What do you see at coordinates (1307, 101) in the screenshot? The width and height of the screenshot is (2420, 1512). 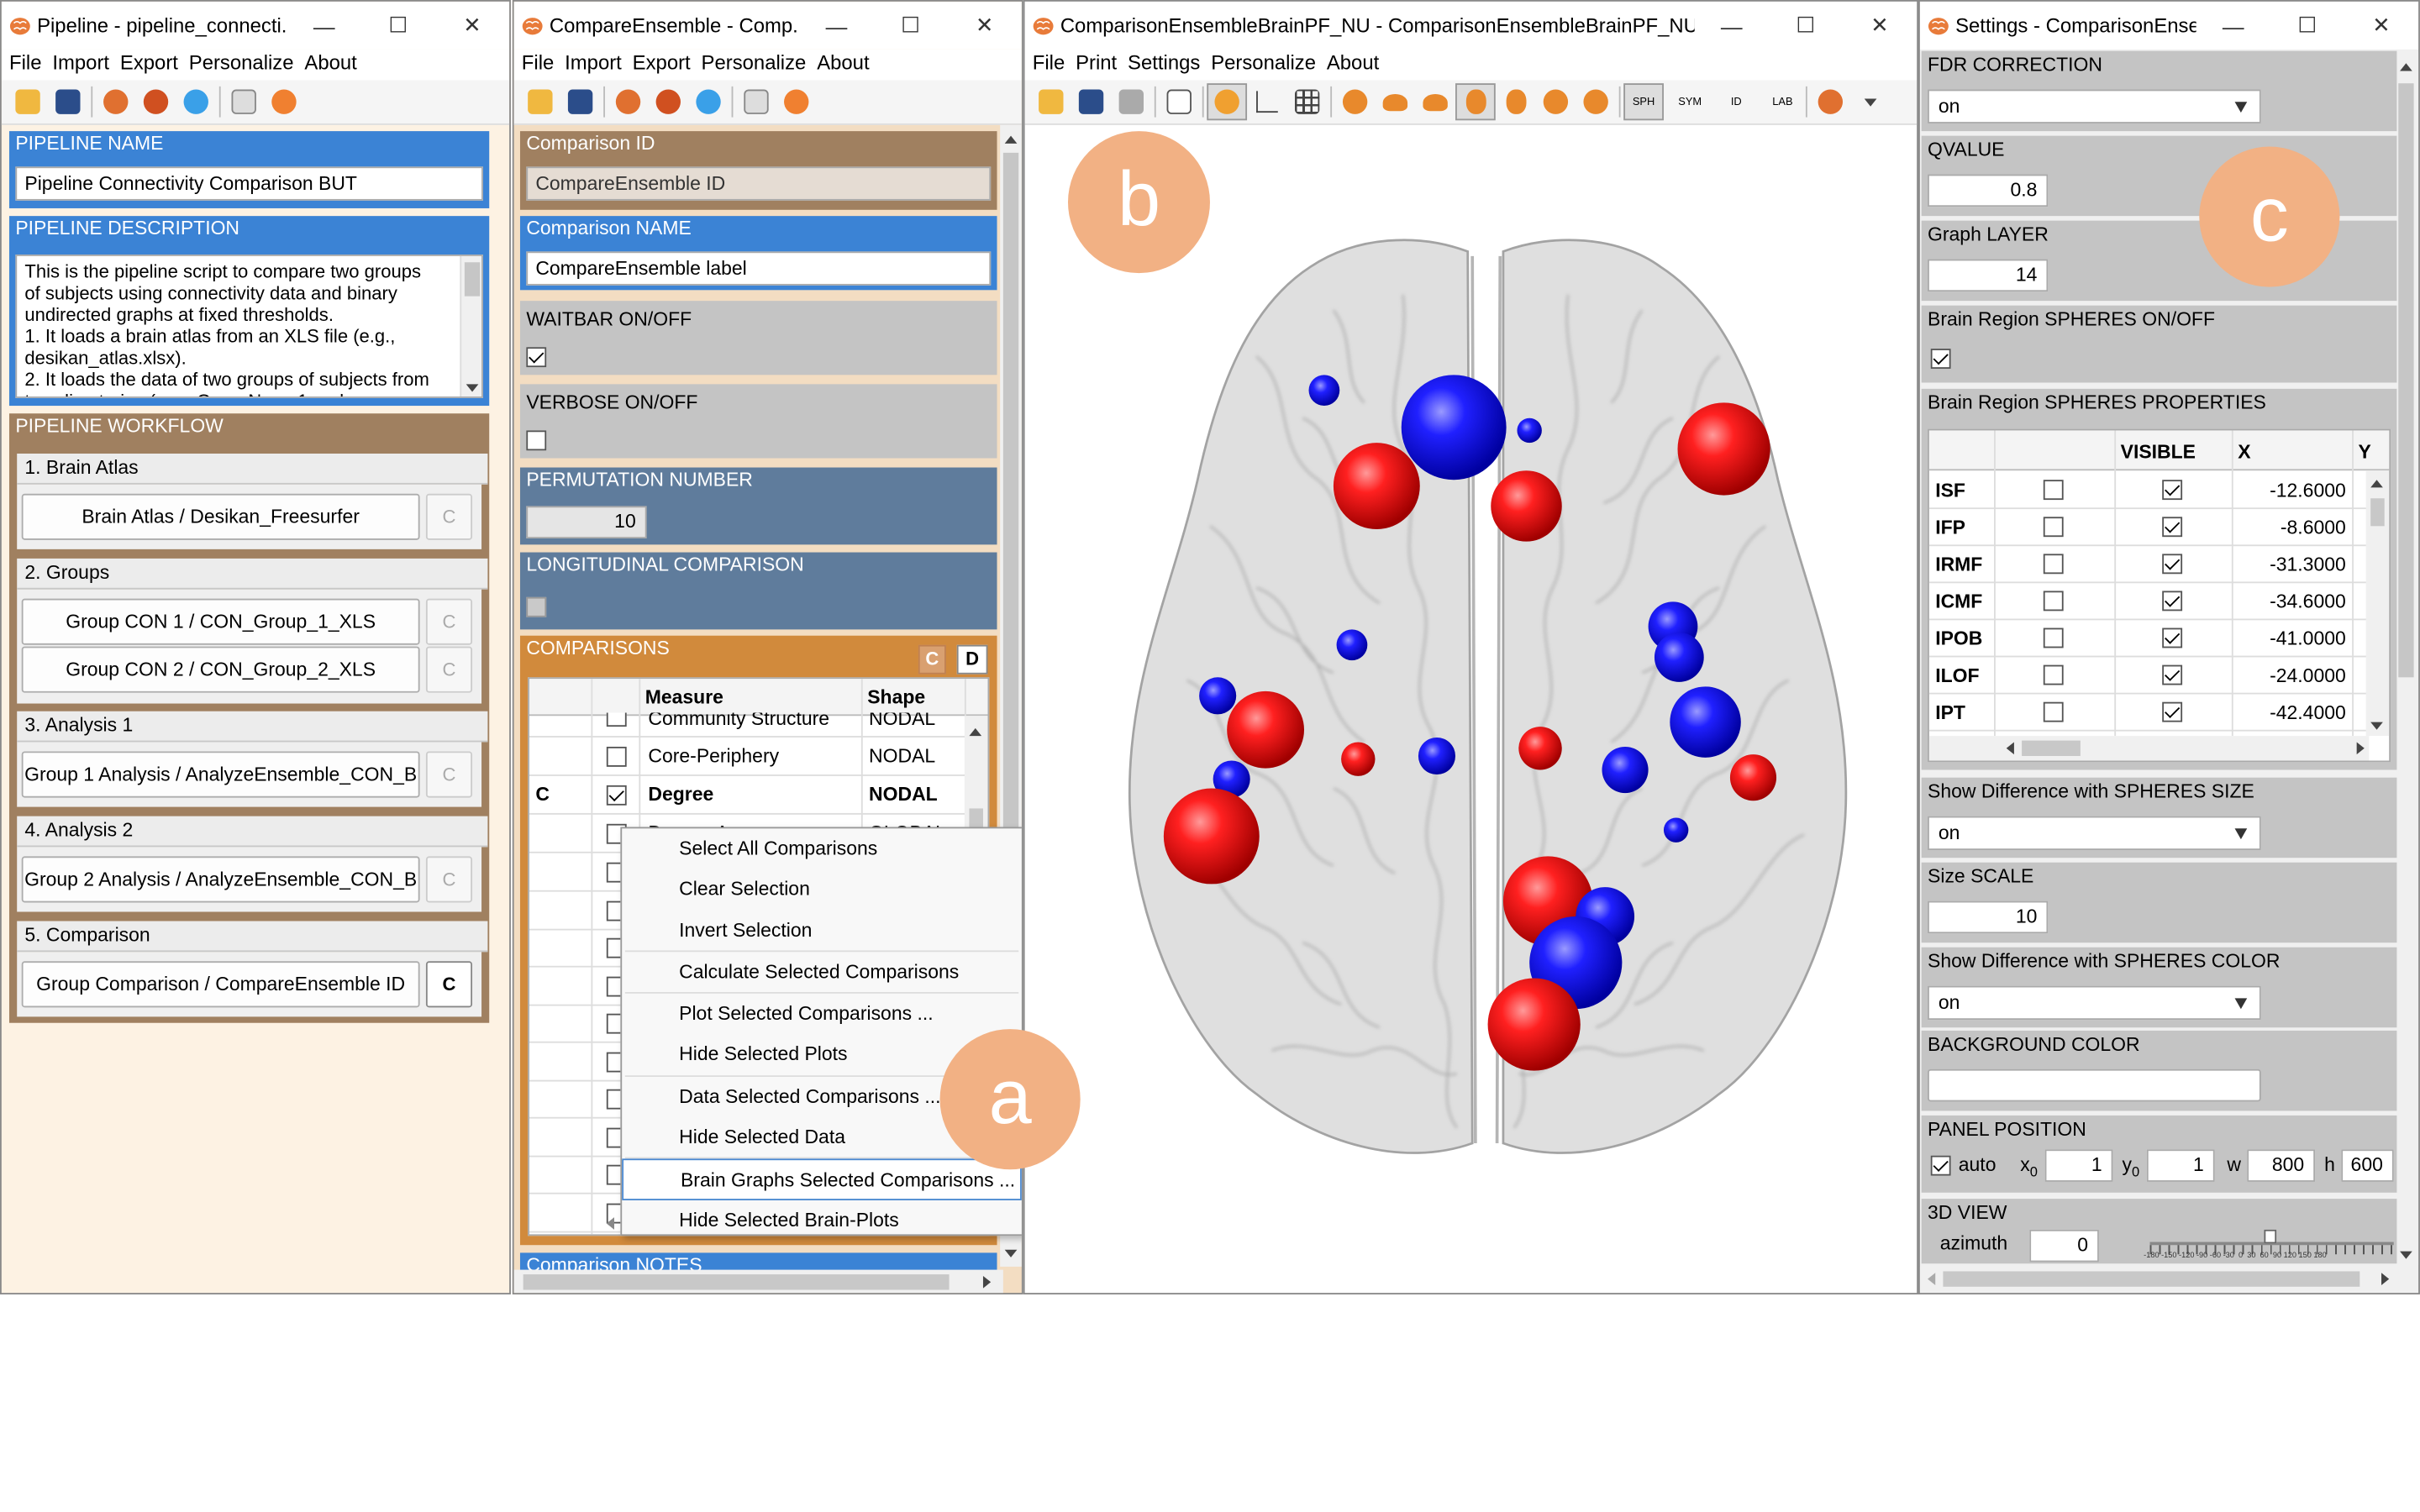 I see `grid-icon` at bounding box center [1307, 101].